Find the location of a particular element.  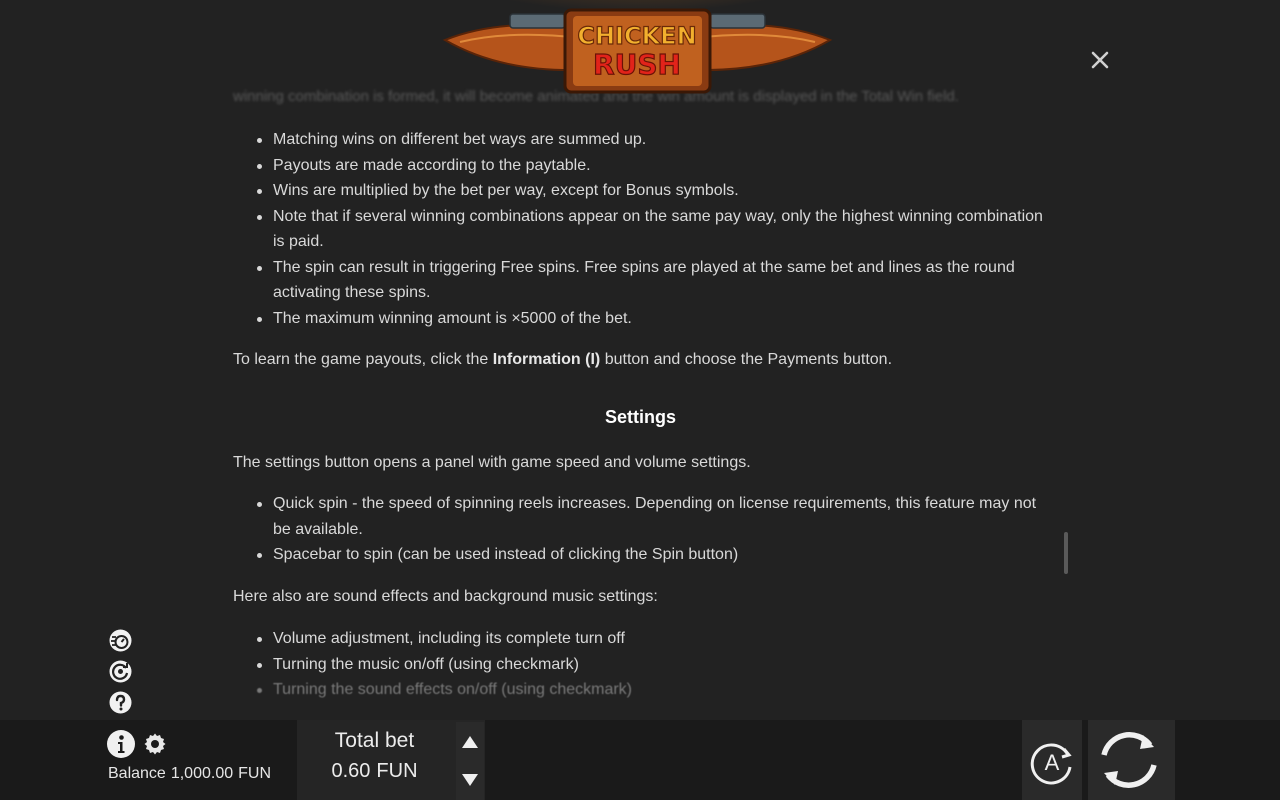

paragraph-text: button and choose the Payments button. is located at coordinates (746, 359).